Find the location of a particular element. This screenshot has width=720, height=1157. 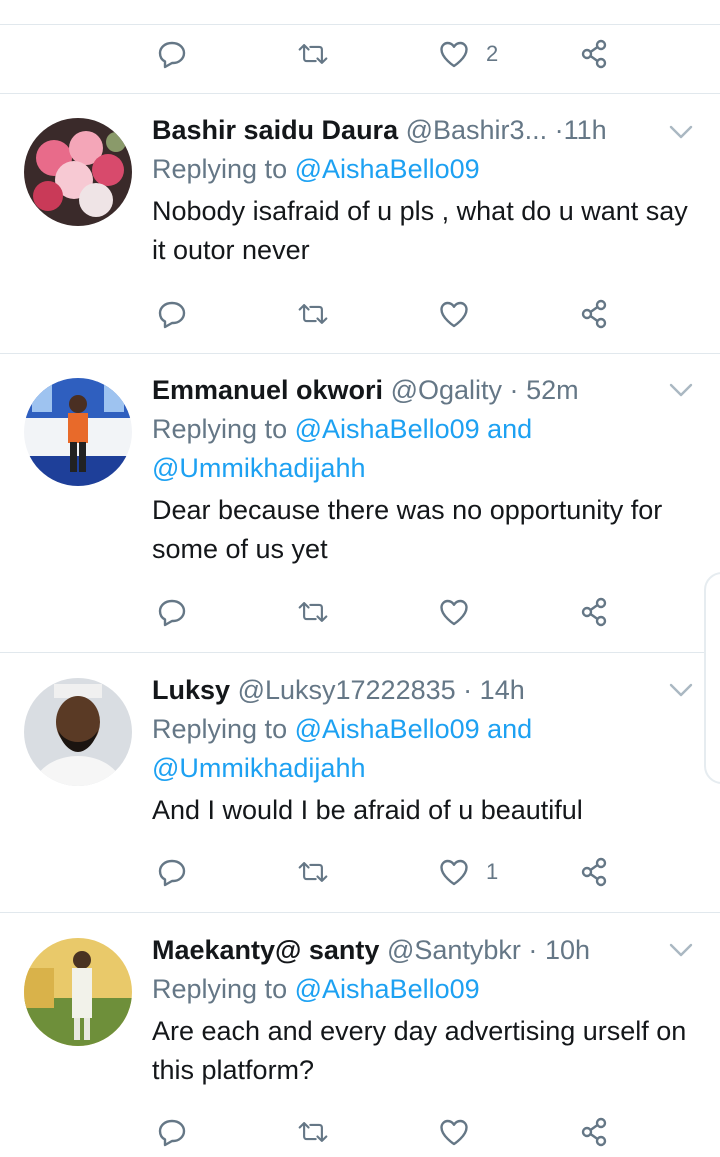

tweet-header: Emmanuel okwori @Ogality · 52m is located at coordinates (426, 390).